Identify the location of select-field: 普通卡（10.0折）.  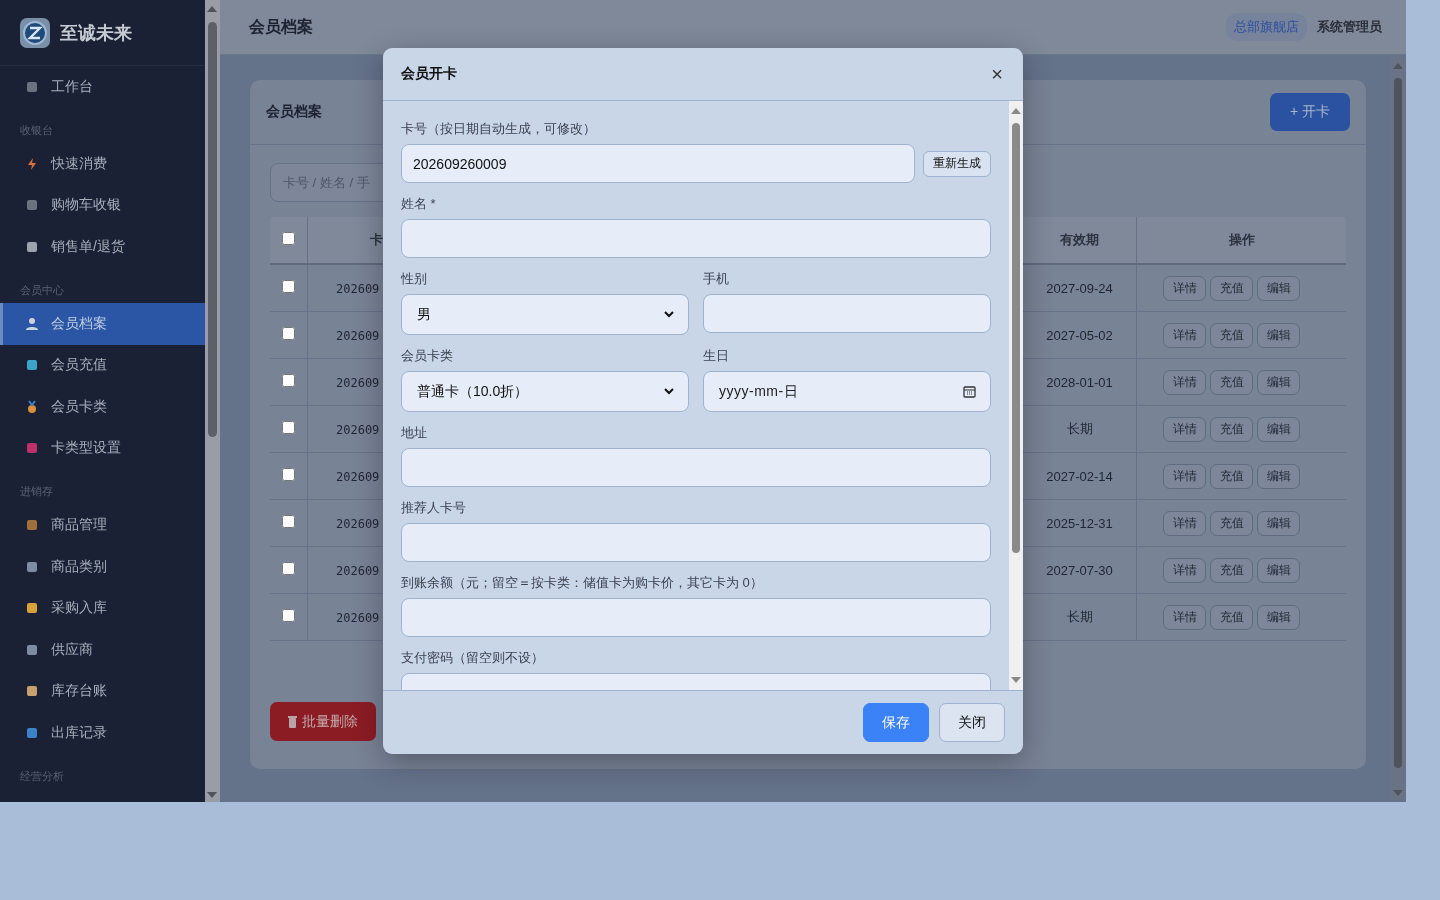
(545, 391).